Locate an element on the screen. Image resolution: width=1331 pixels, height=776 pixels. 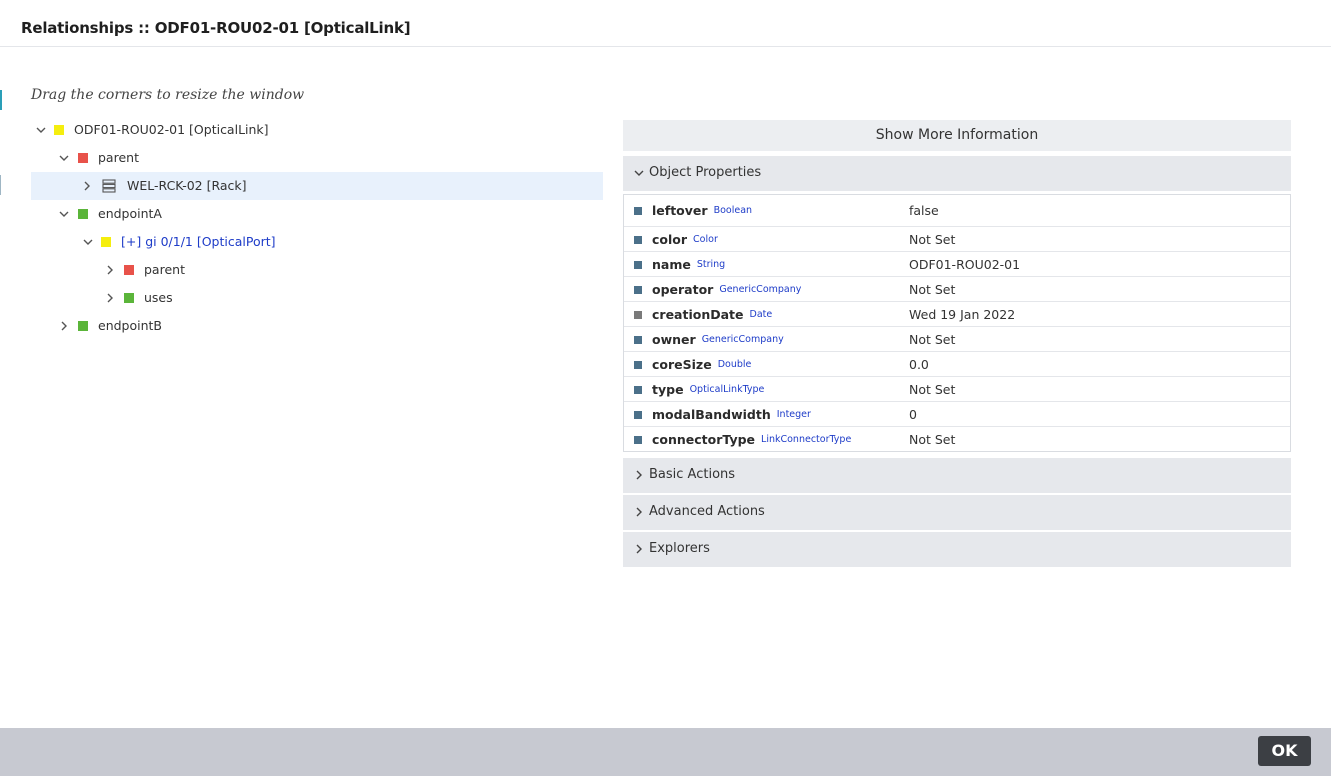
section-basic-actions: Basic Actions is located at coordinates (957, 475).